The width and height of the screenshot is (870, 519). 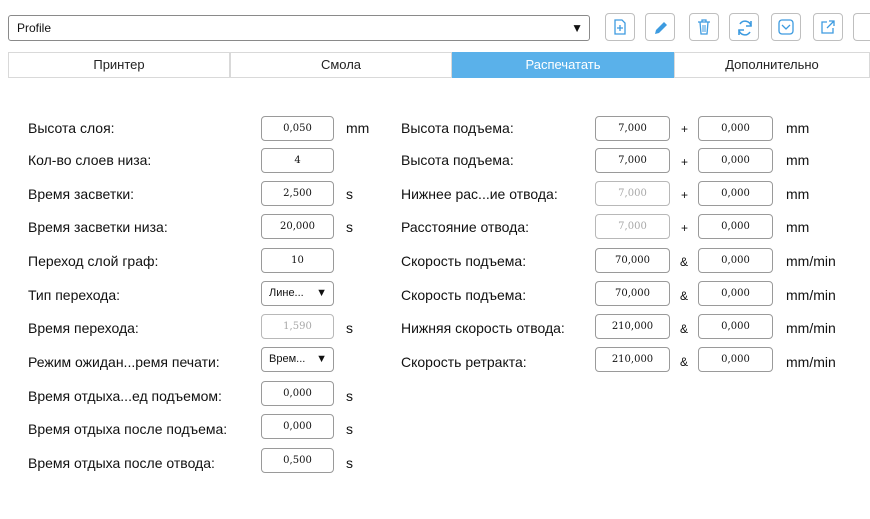 I want to click on transition-type-select: Лине... ▼, so click(x=297, y=293).